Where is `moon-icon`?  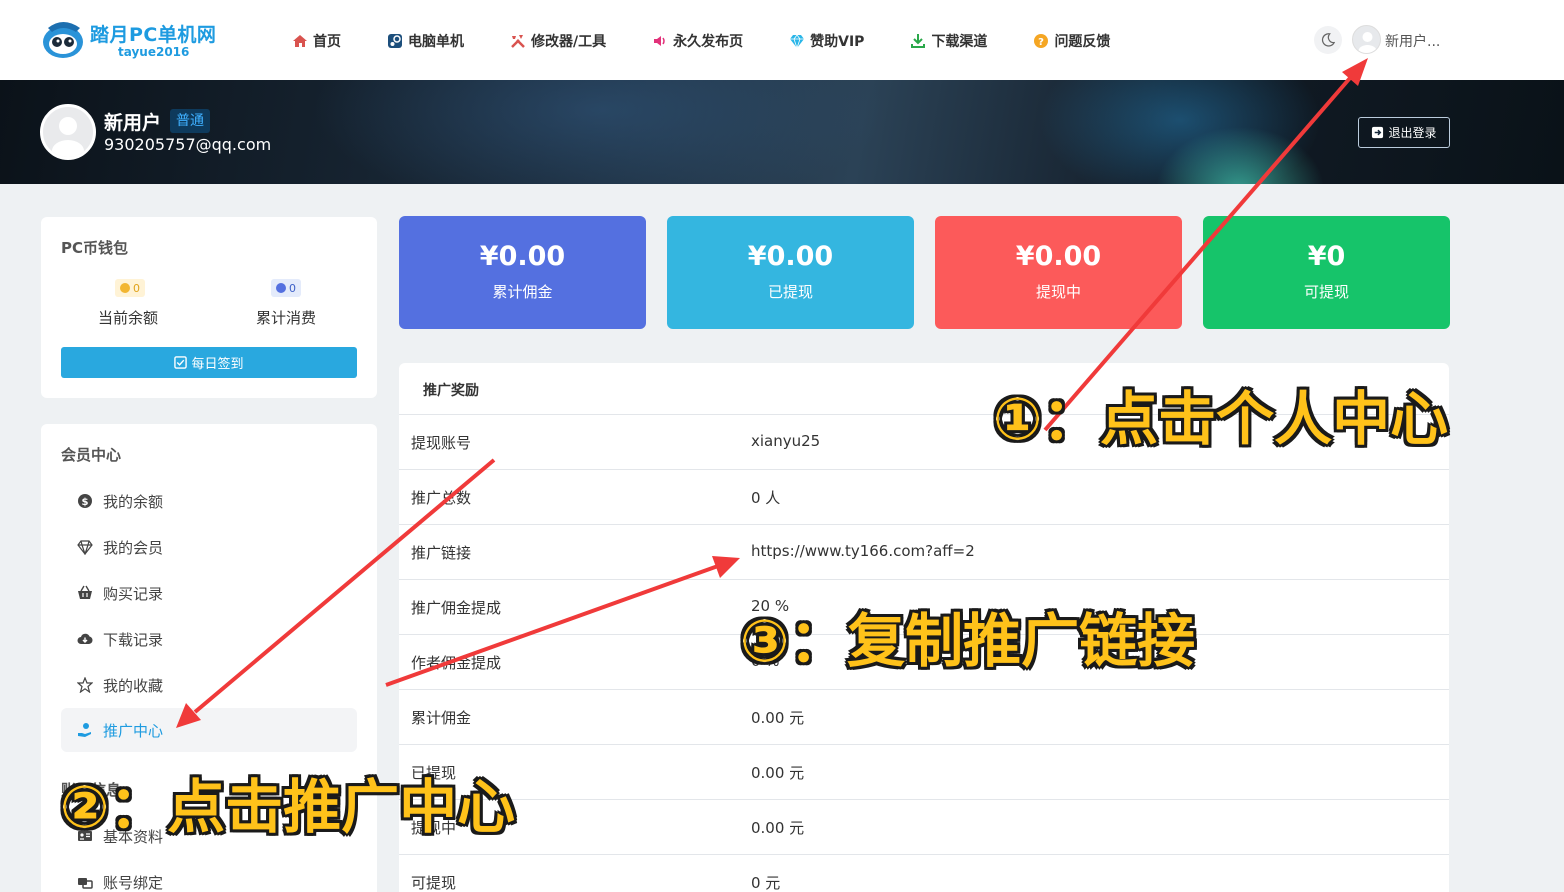 moon-icon is located at coordinates (1328, 40).